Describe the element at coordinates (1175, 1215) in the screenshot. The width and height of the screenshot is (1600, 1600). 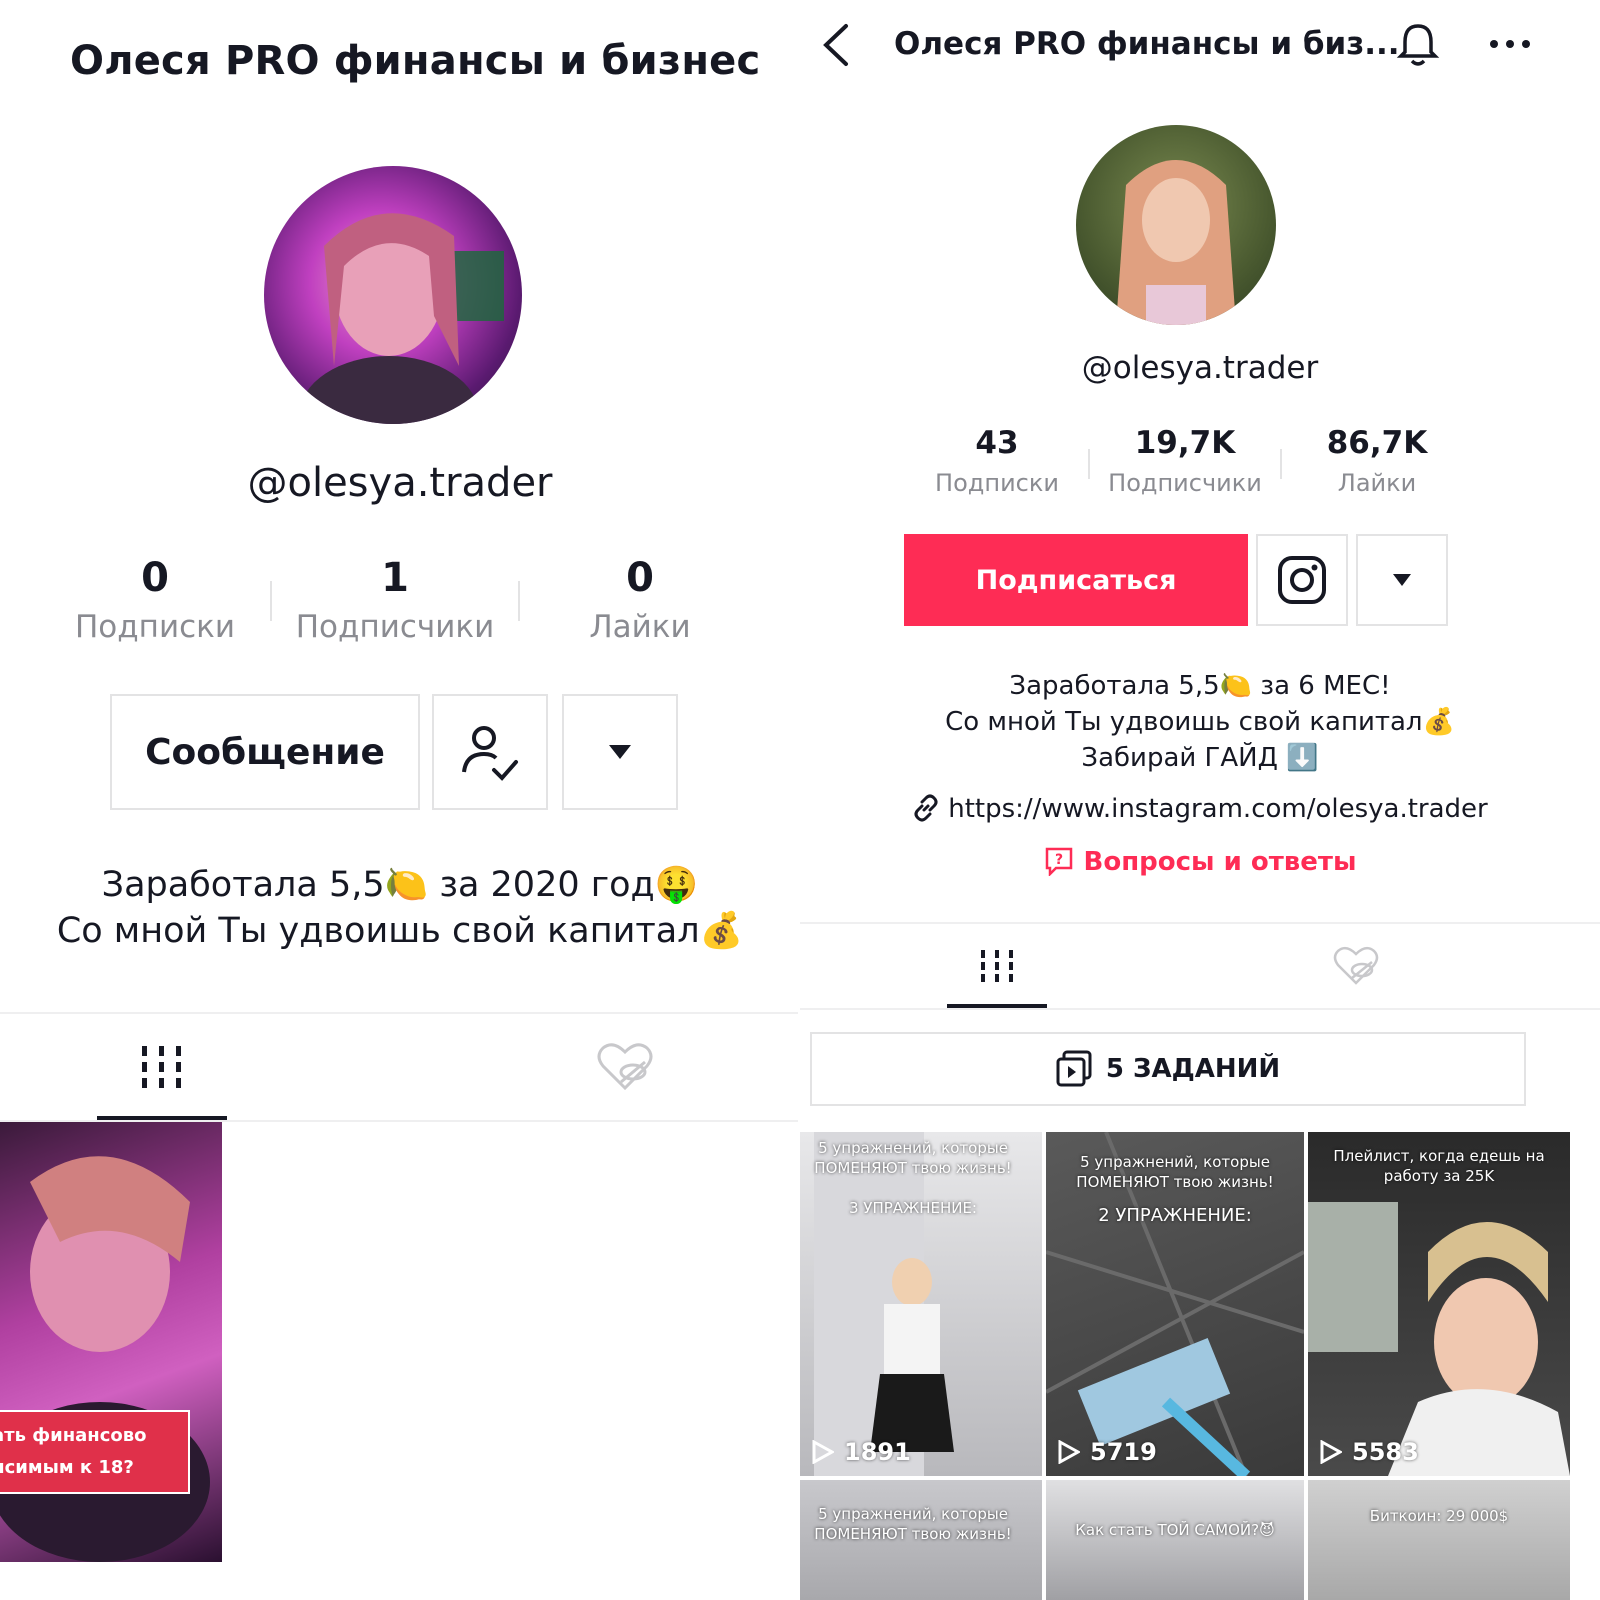
I see `video-subcaption: 2 УПРАЖНЕНИЕ:` at that location.